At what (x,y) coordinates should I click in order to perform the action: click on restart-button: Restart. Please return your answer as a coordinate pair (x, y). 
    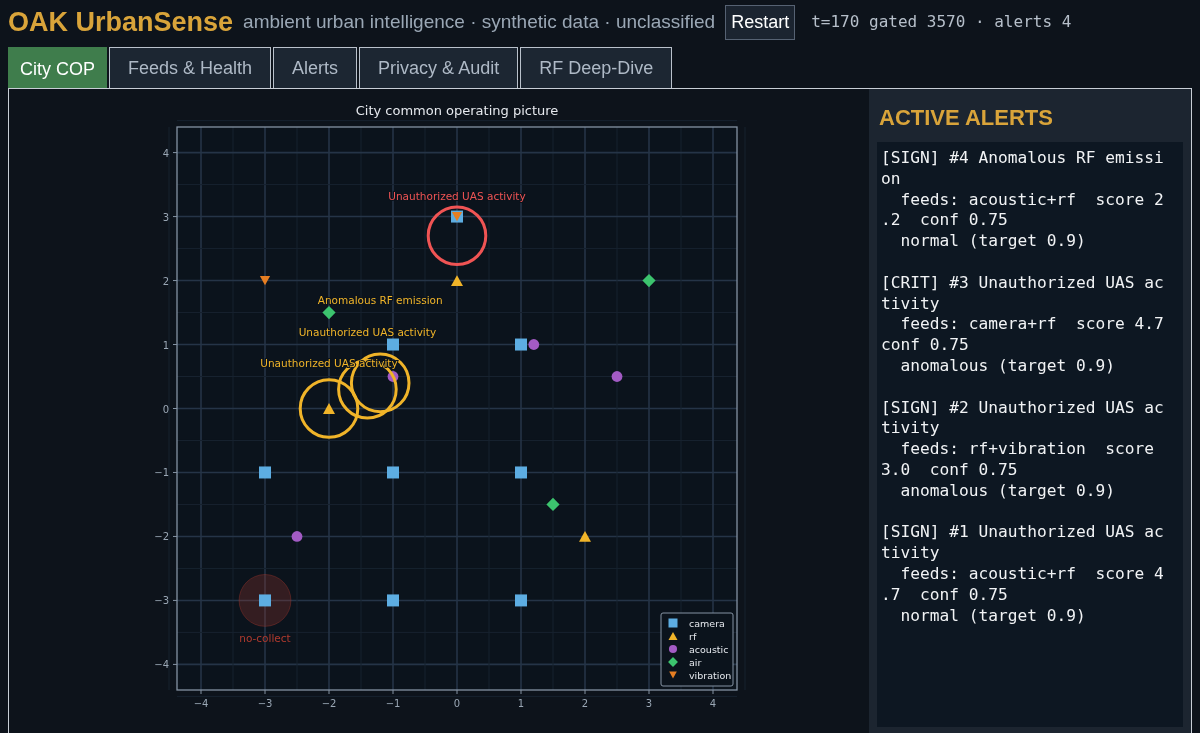
    Looking at the image, I should click on (760, 22).